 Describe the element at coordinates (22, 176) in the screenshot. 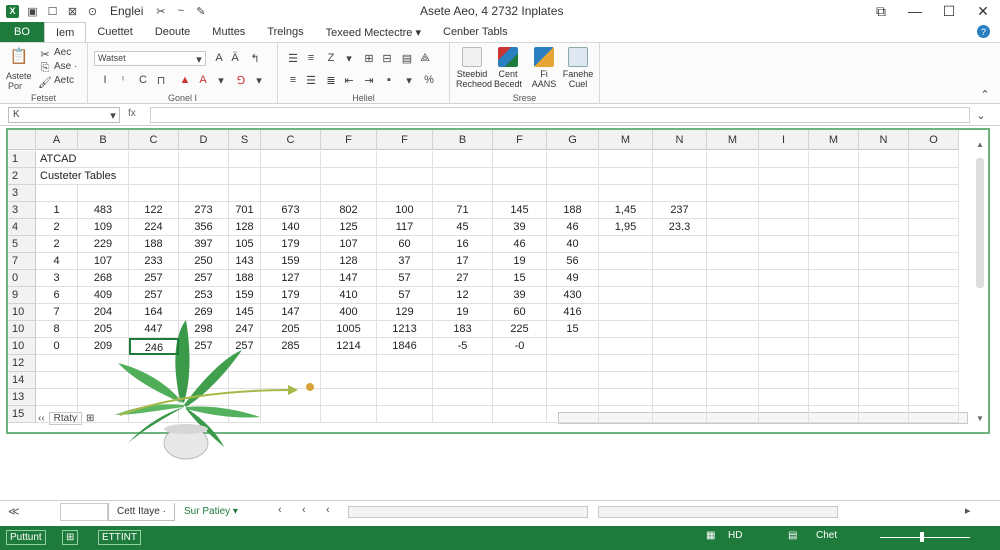

I see `row-header: 2` at that location.